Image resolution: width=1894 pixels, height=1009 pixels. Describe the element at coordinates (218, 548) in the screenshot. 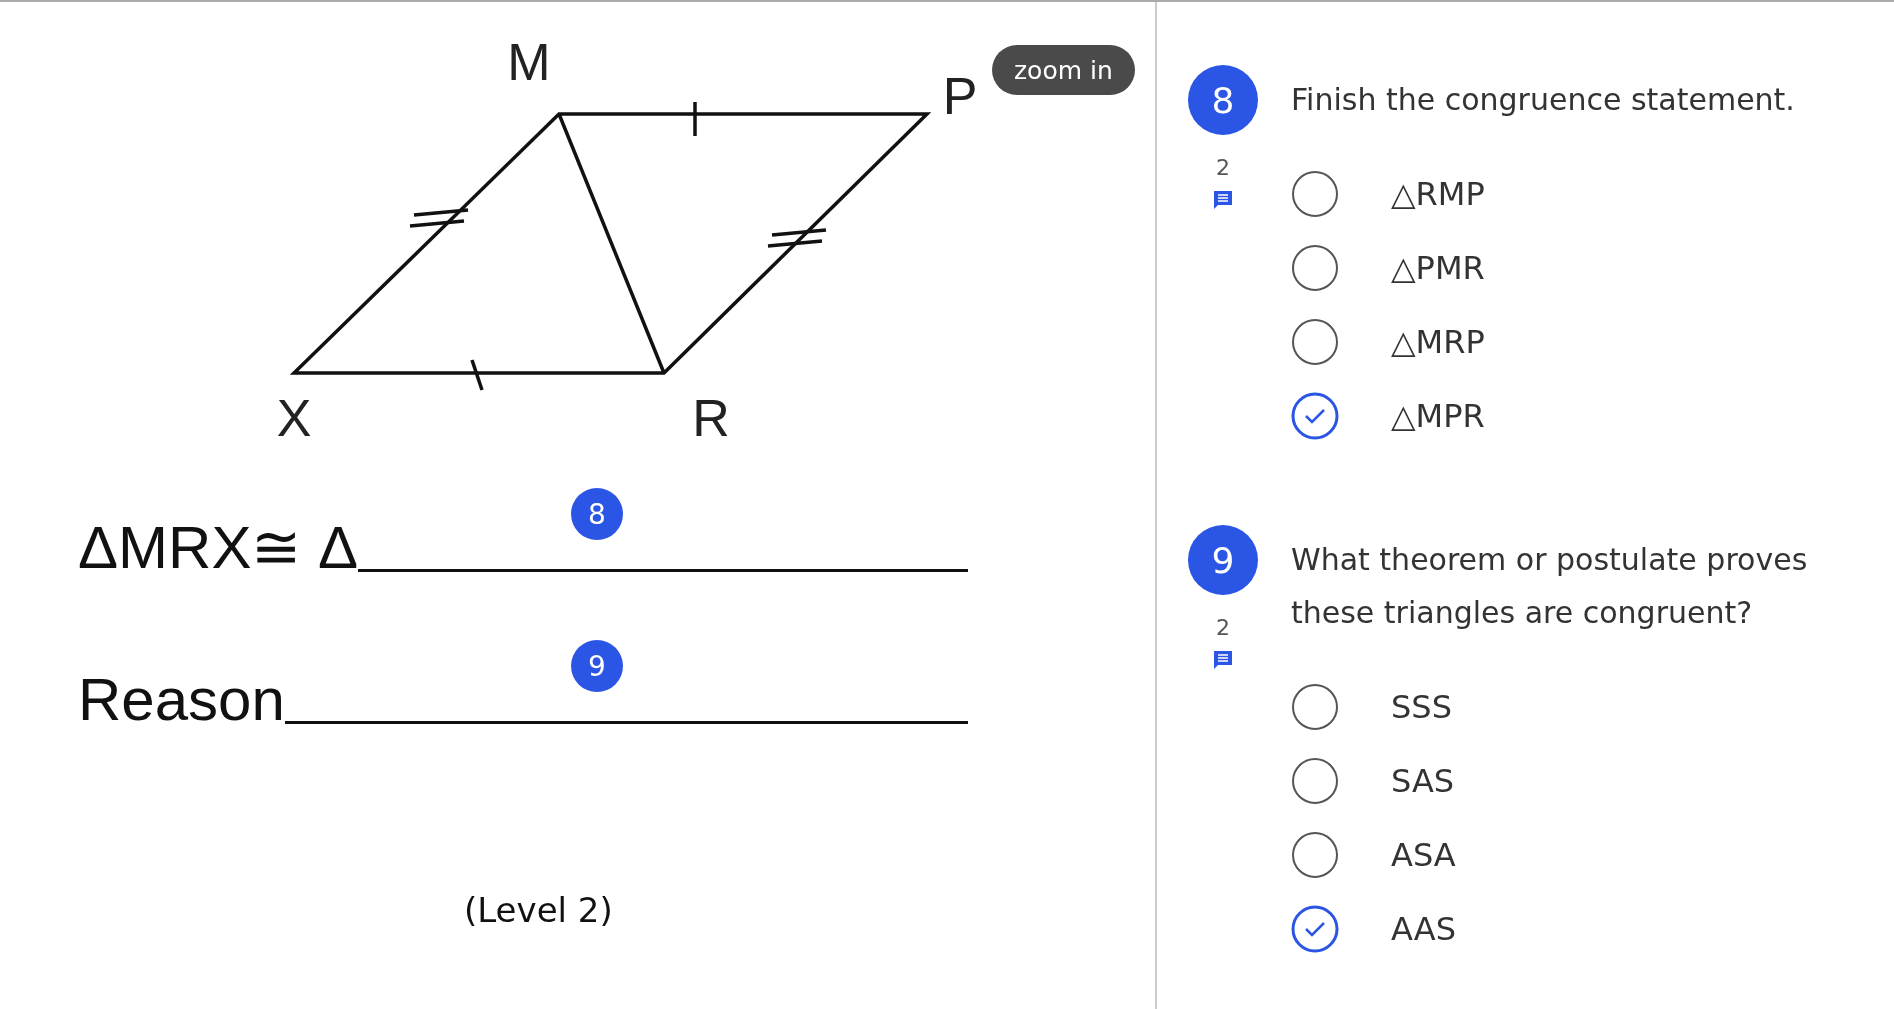

I see `statement-label: ΔMRX≅ Δ` at that location.